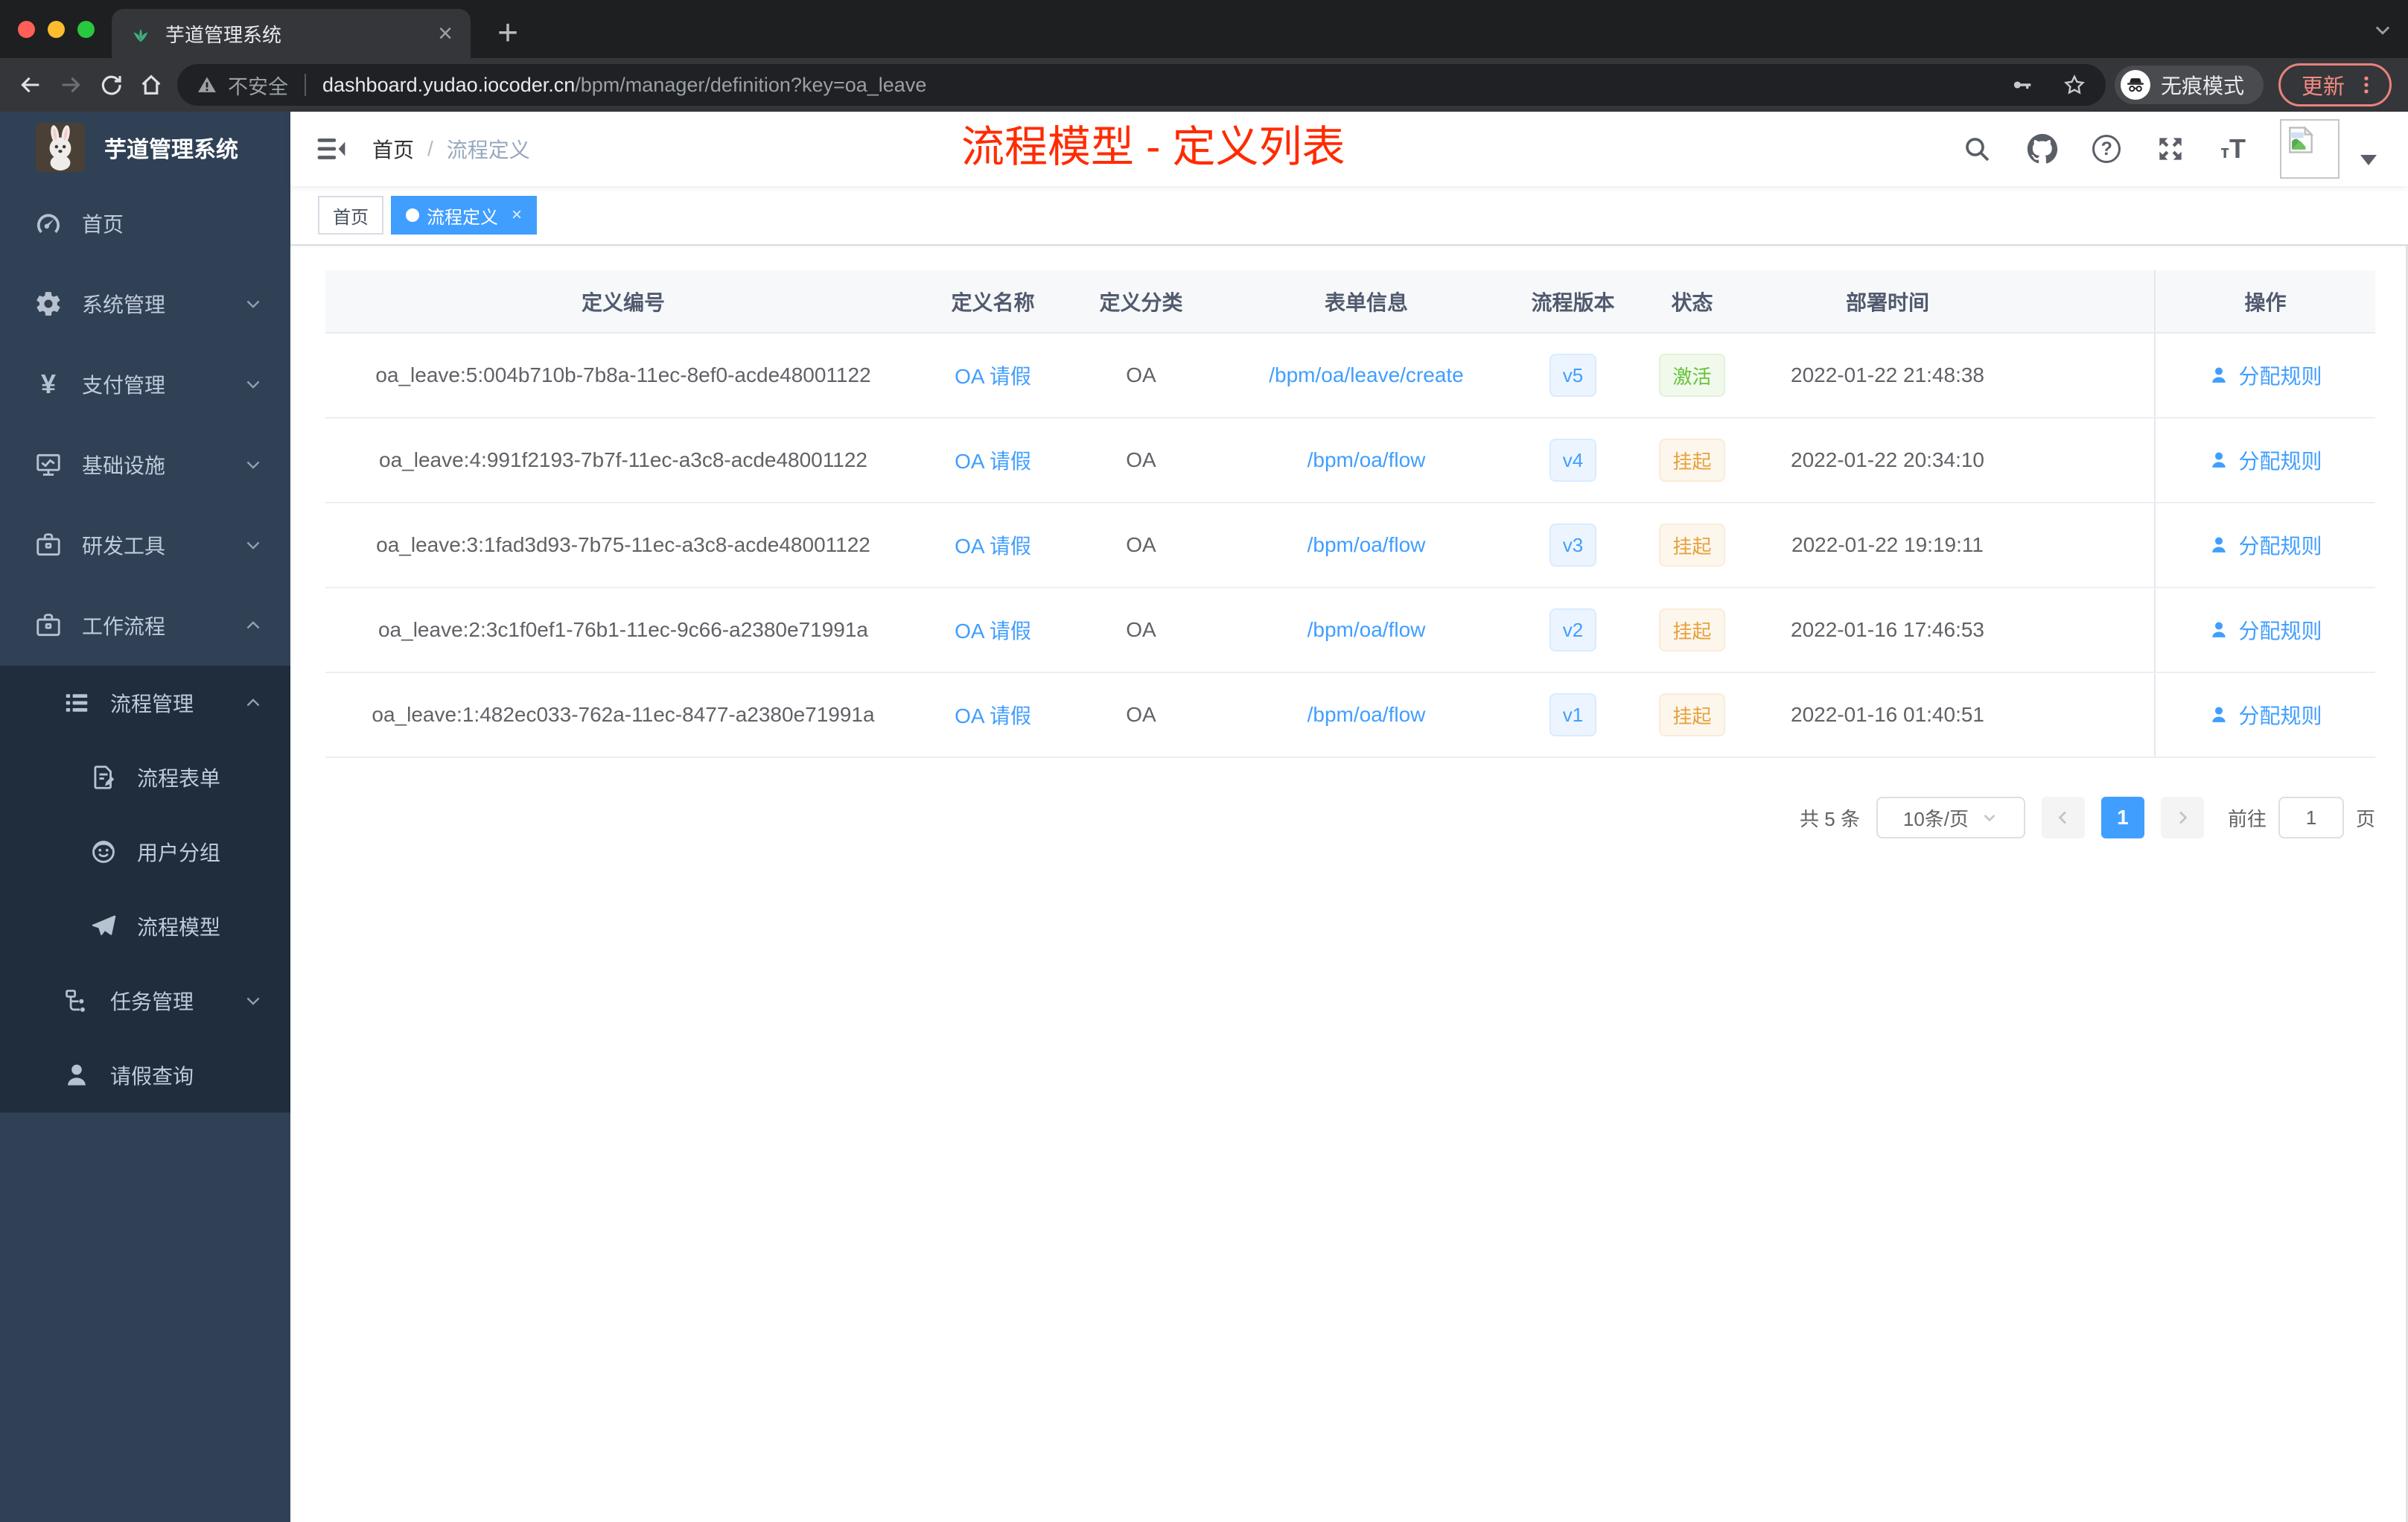 This screenshot has width=2408, height=1522. I want to click on sidebar-item-流程模型: 流程模型, so click(145, 926).